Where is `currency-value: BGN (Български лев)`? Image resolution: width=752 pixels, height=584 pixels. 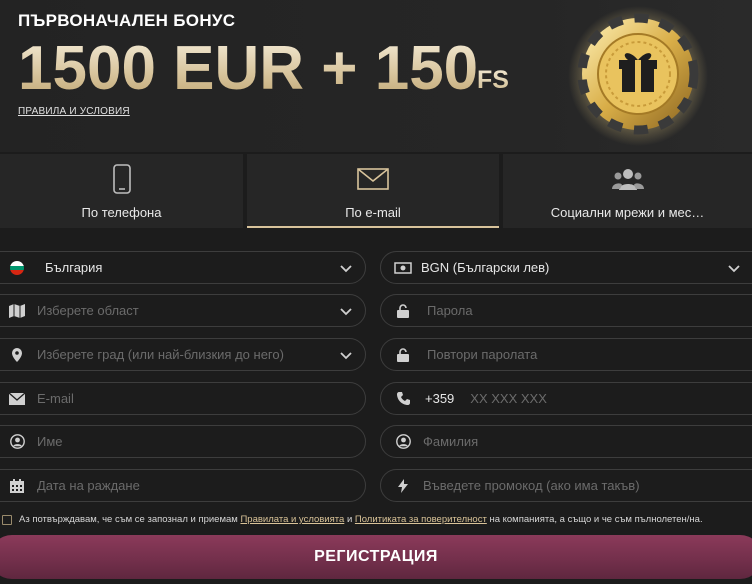 currency-value: BGN (Български лев) is located at coordinates (485, 267).